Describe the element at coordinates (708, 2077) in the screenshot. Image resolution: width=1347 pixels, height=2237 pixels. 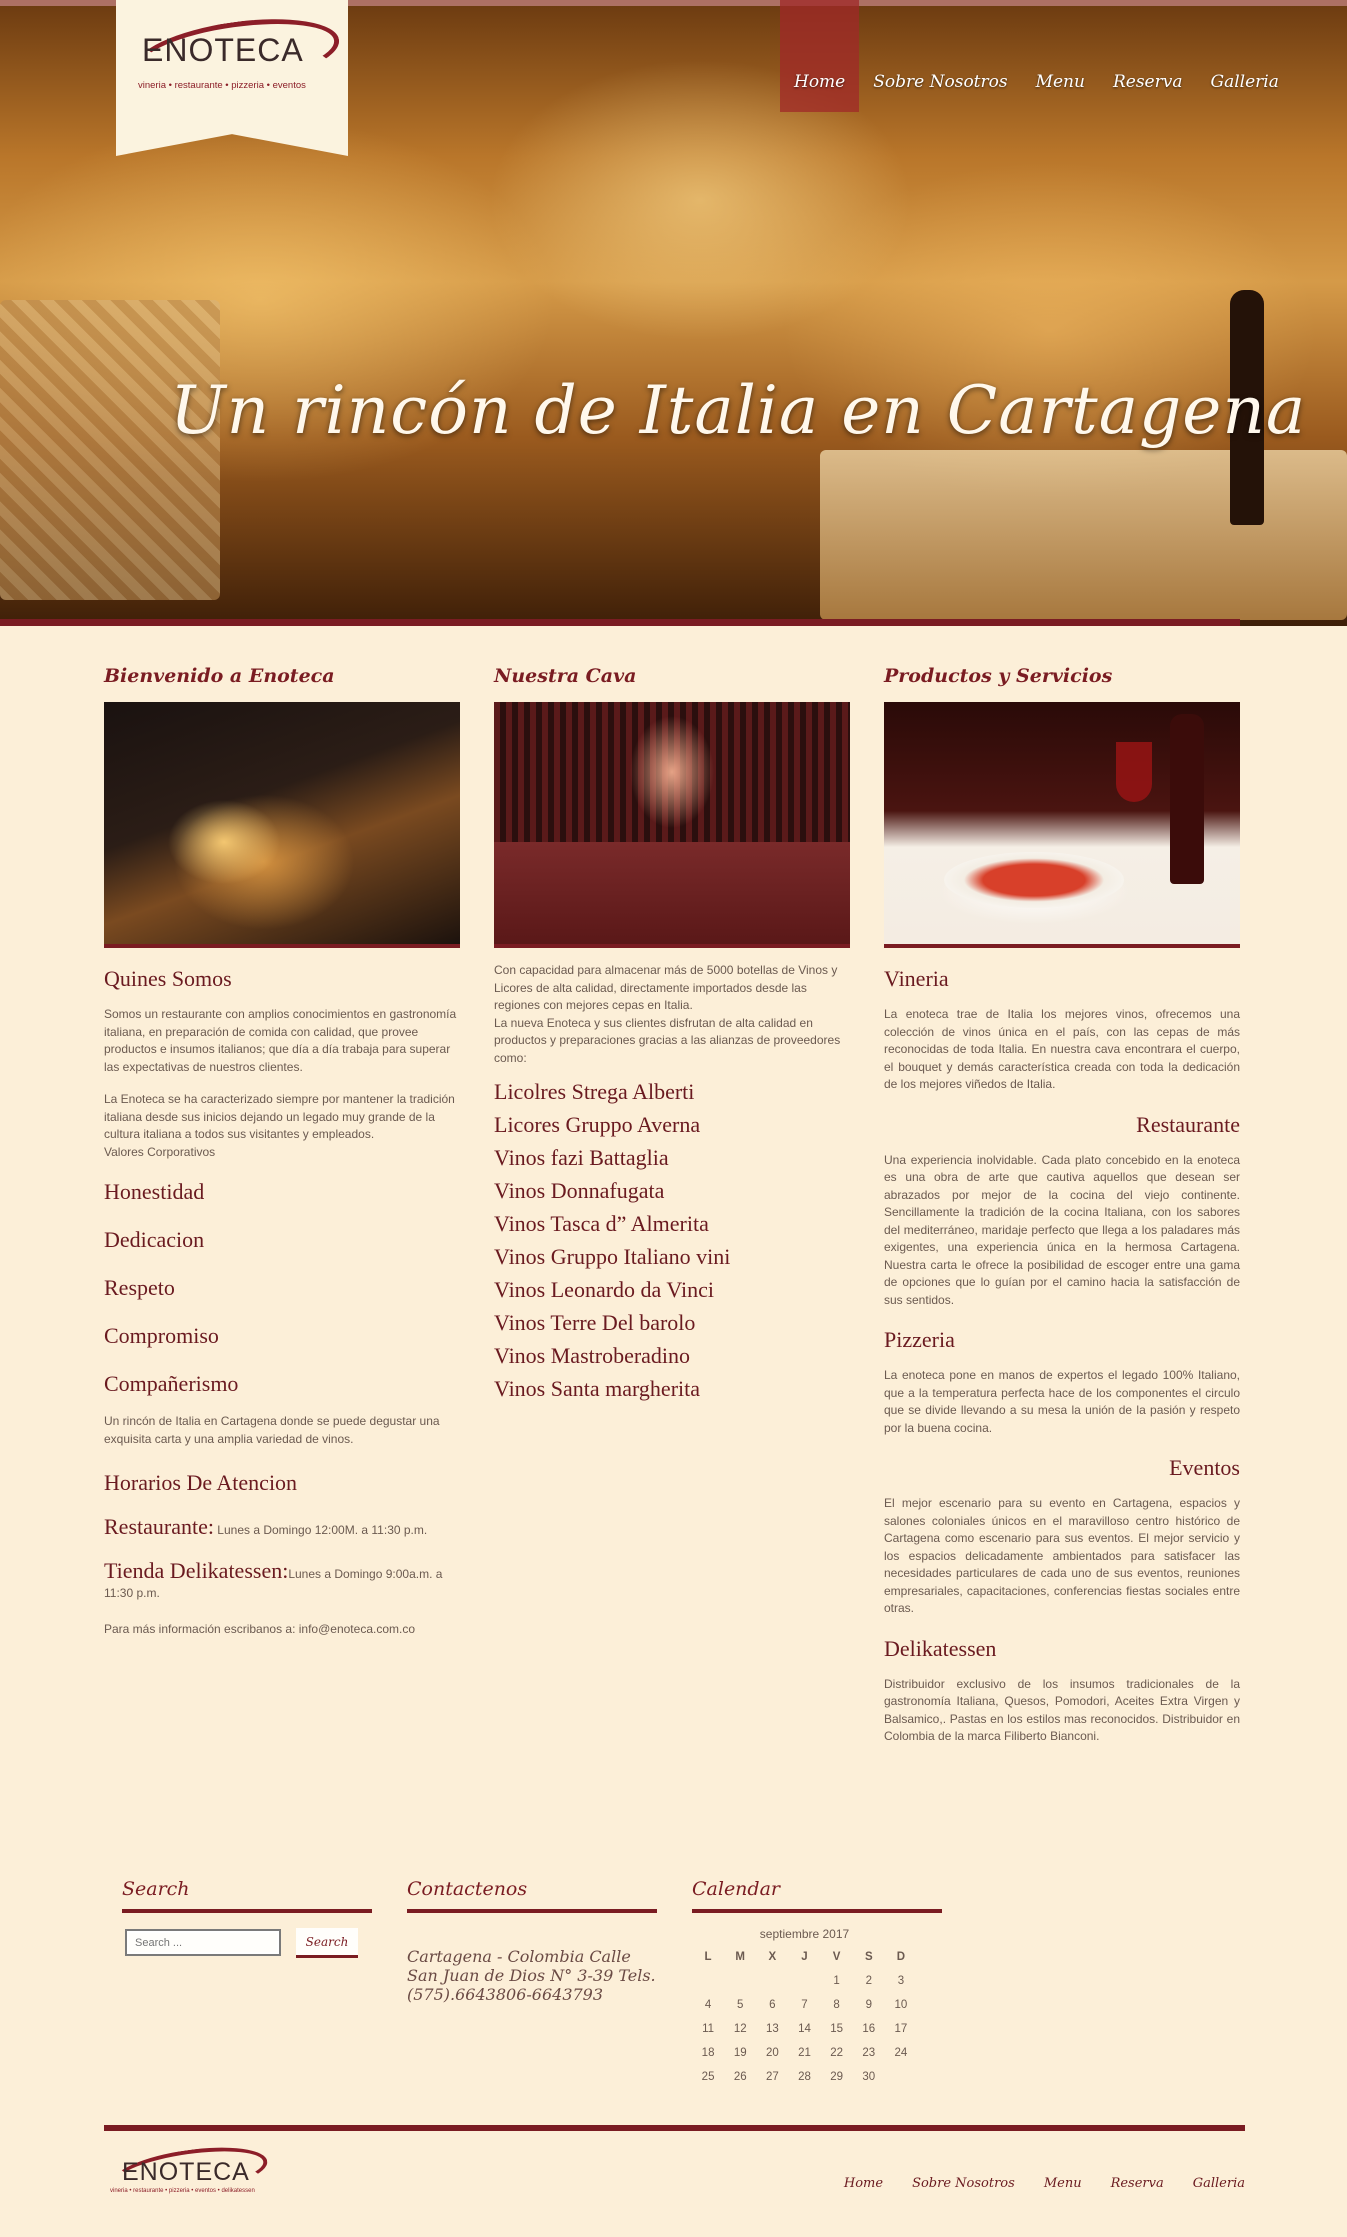
I see `calendar-day: 25` at that location.